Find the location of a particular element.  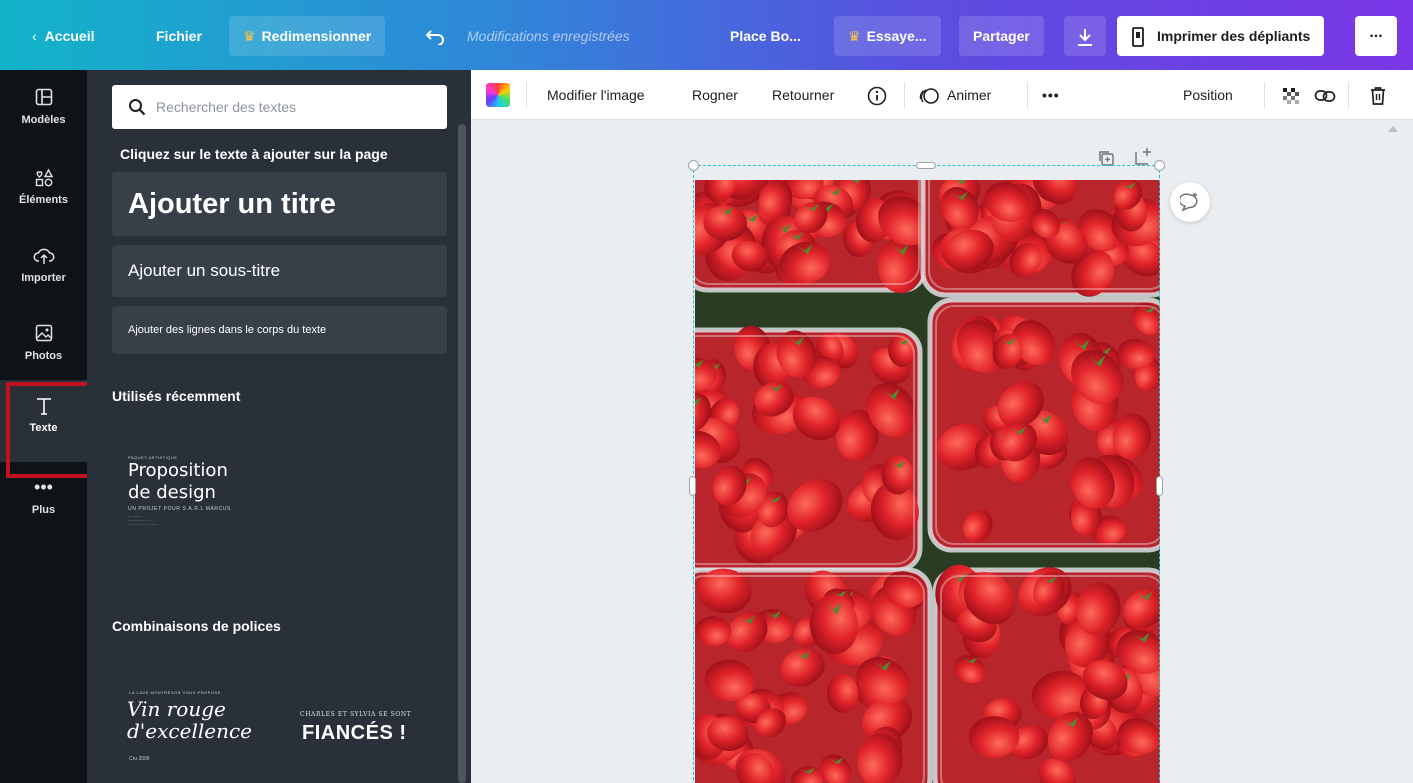

trash-icon is located at coordinates (1378, 96).